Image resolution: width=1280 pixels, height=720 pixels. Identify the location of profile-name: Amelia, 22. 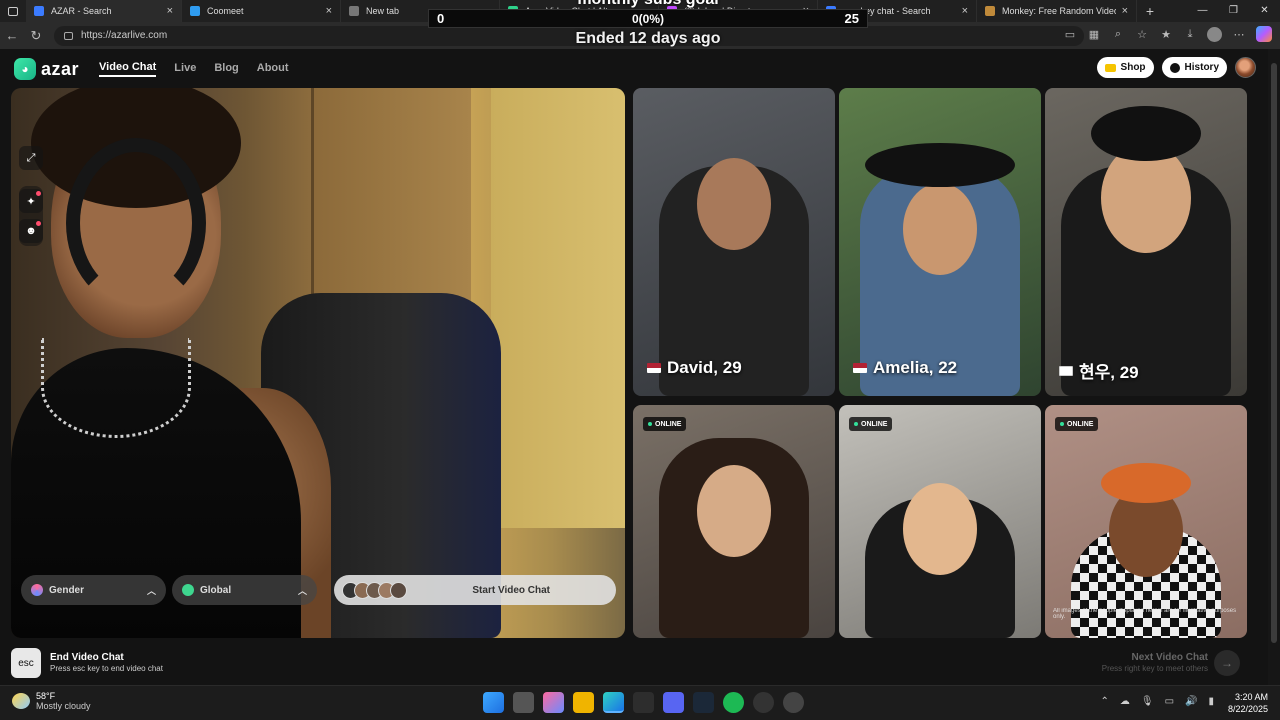
(905, 368).